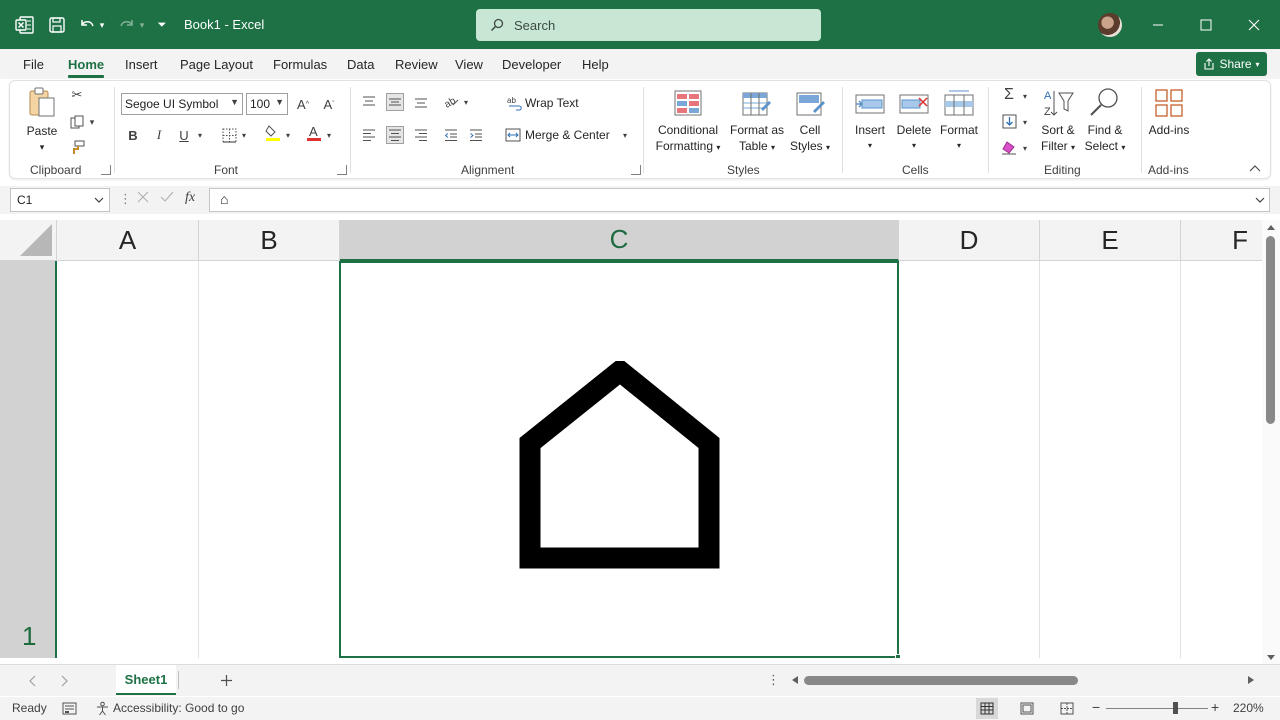  I want to click on page-break-preview-icon, so click(1067, 708).